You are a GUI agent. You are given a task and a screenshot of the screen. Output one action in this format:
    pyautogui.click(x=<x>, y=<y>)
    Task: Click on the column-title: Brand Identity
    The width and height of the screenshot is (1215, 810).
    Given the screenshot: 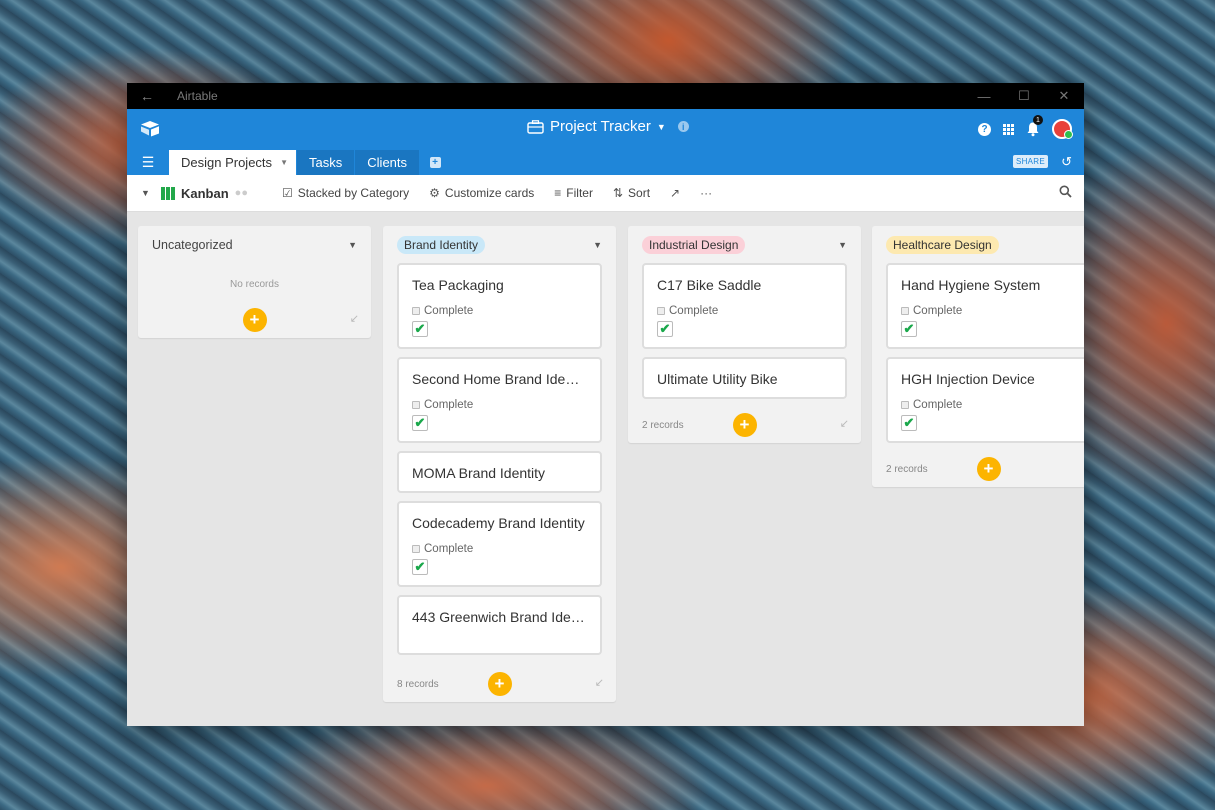 What is the action you would take?
    pyautogui.click(x=441, y=244)
    